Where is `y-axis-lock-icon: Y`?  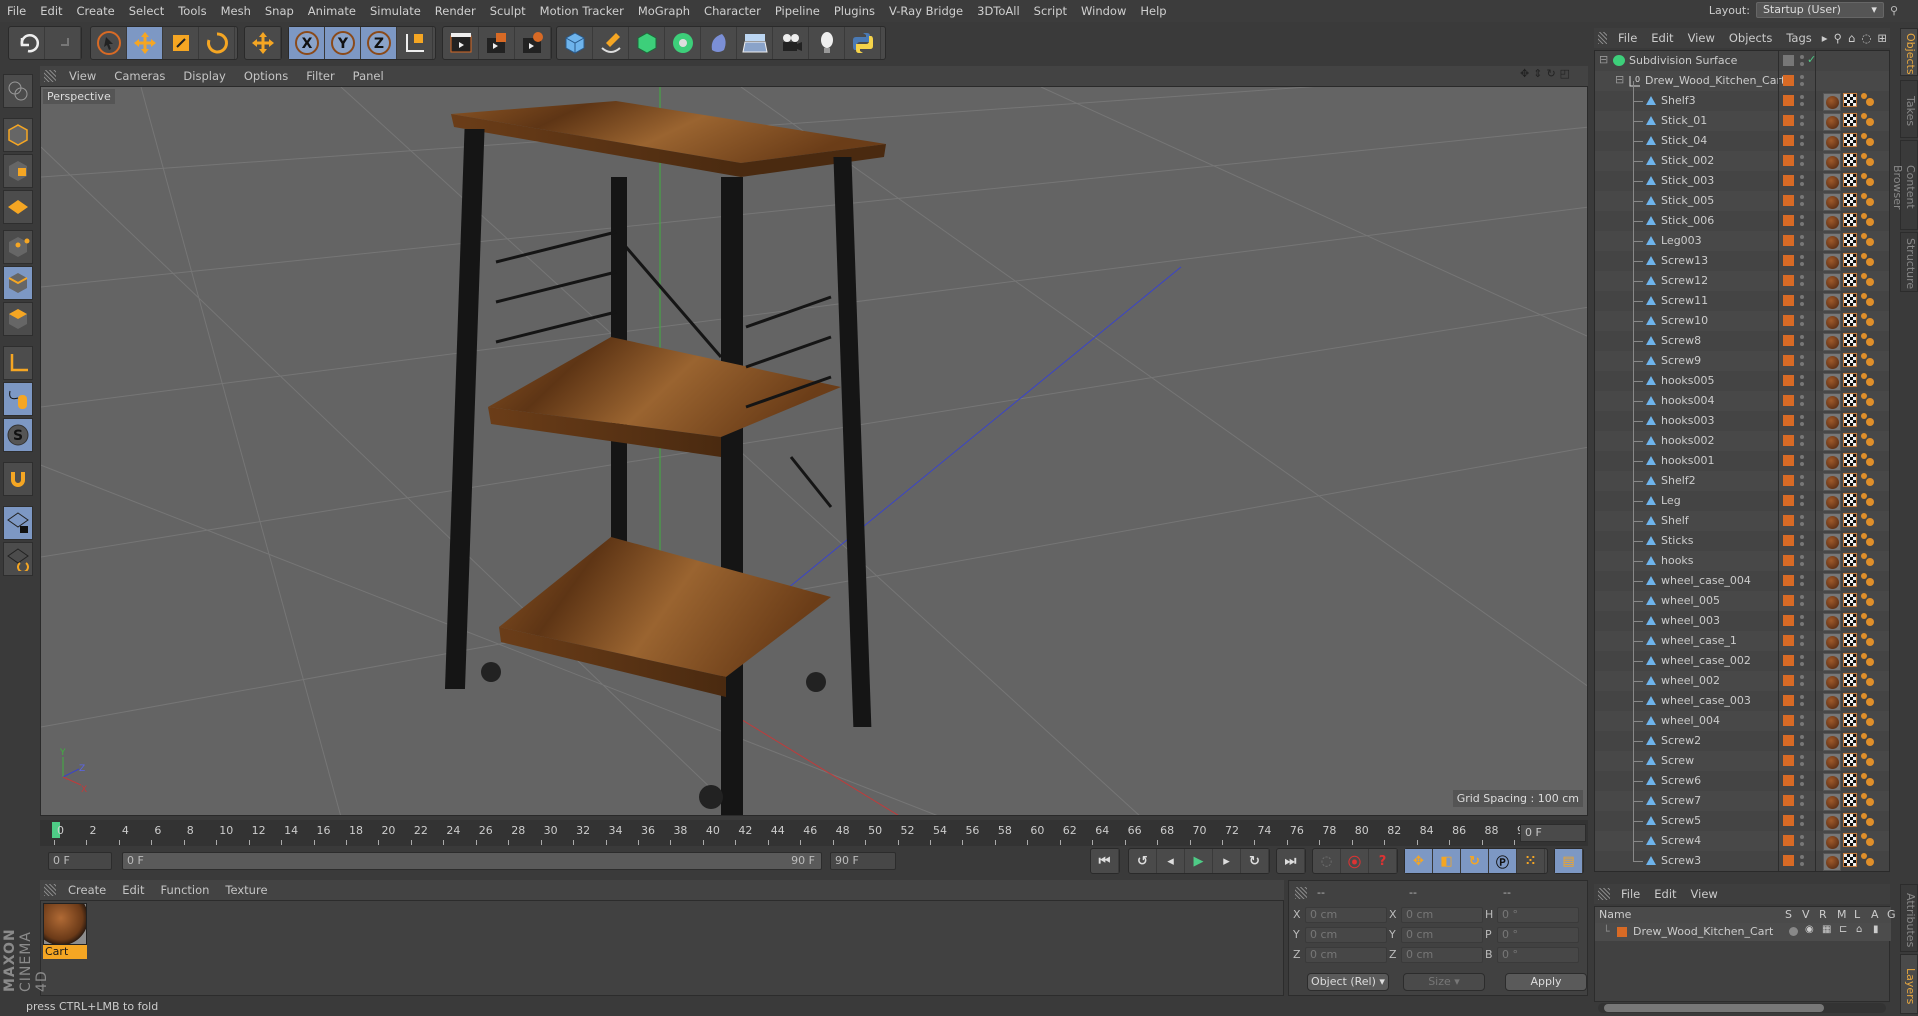 y-axis-lock-icon: Y is located at coordinates (343, 43).